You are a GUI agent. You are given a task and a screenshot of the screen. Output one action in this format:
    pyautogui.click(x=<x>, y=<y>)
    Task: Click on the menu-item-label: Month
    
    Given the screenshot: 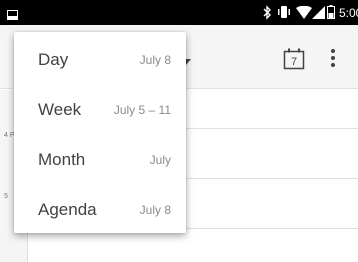 What is the action you would take?
    pyautogui.click(x=62, y=159)
    